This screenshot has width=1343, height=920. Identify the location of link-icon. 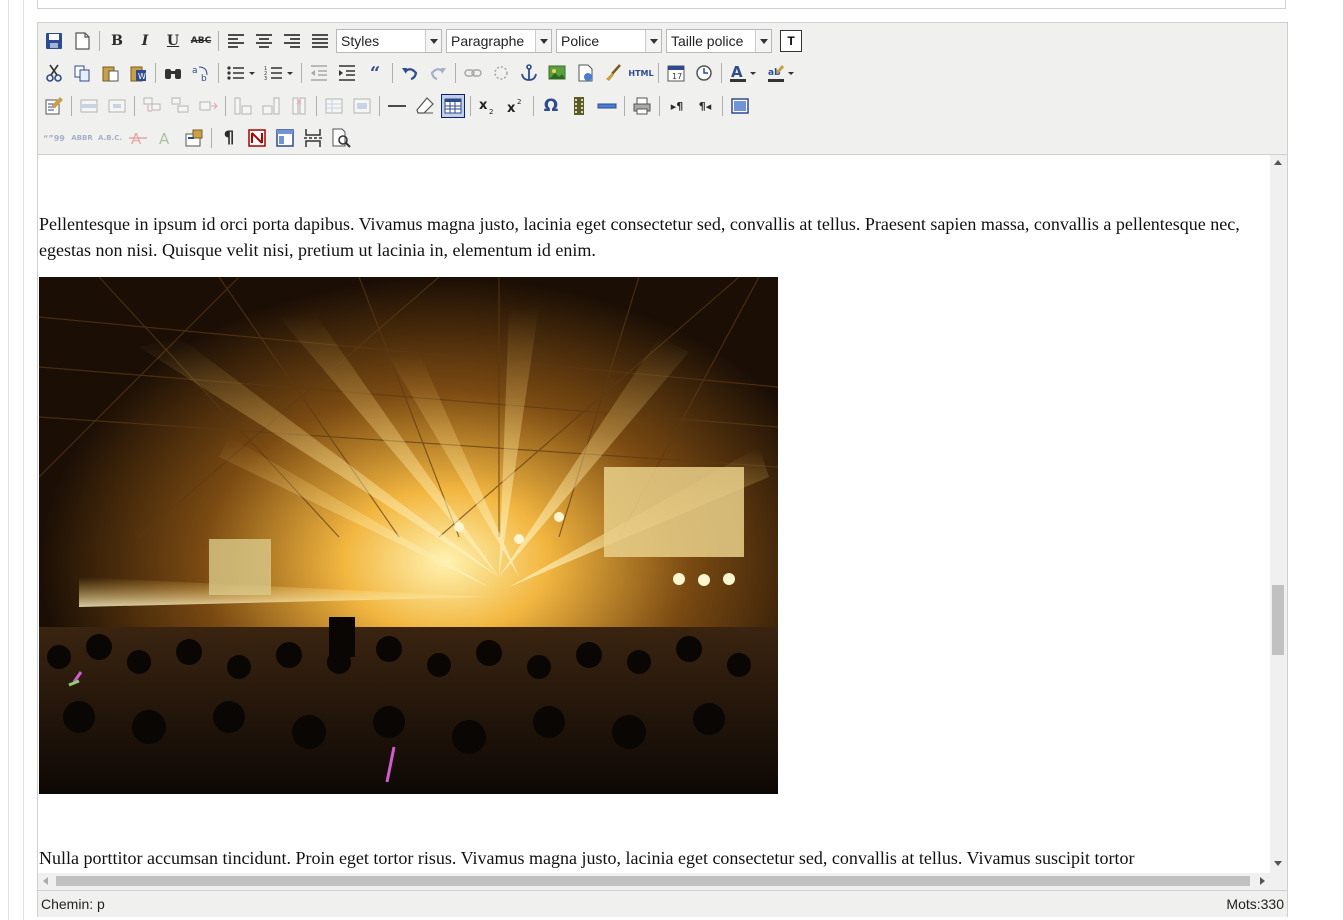
(473, 73).